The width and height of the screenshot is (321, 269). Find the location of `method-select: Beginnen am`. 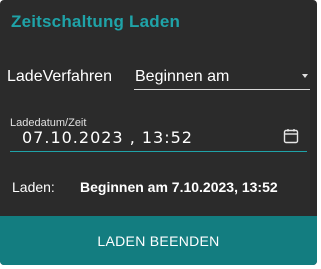

method-select: Beginnen am is located at coordinates (222, 77).